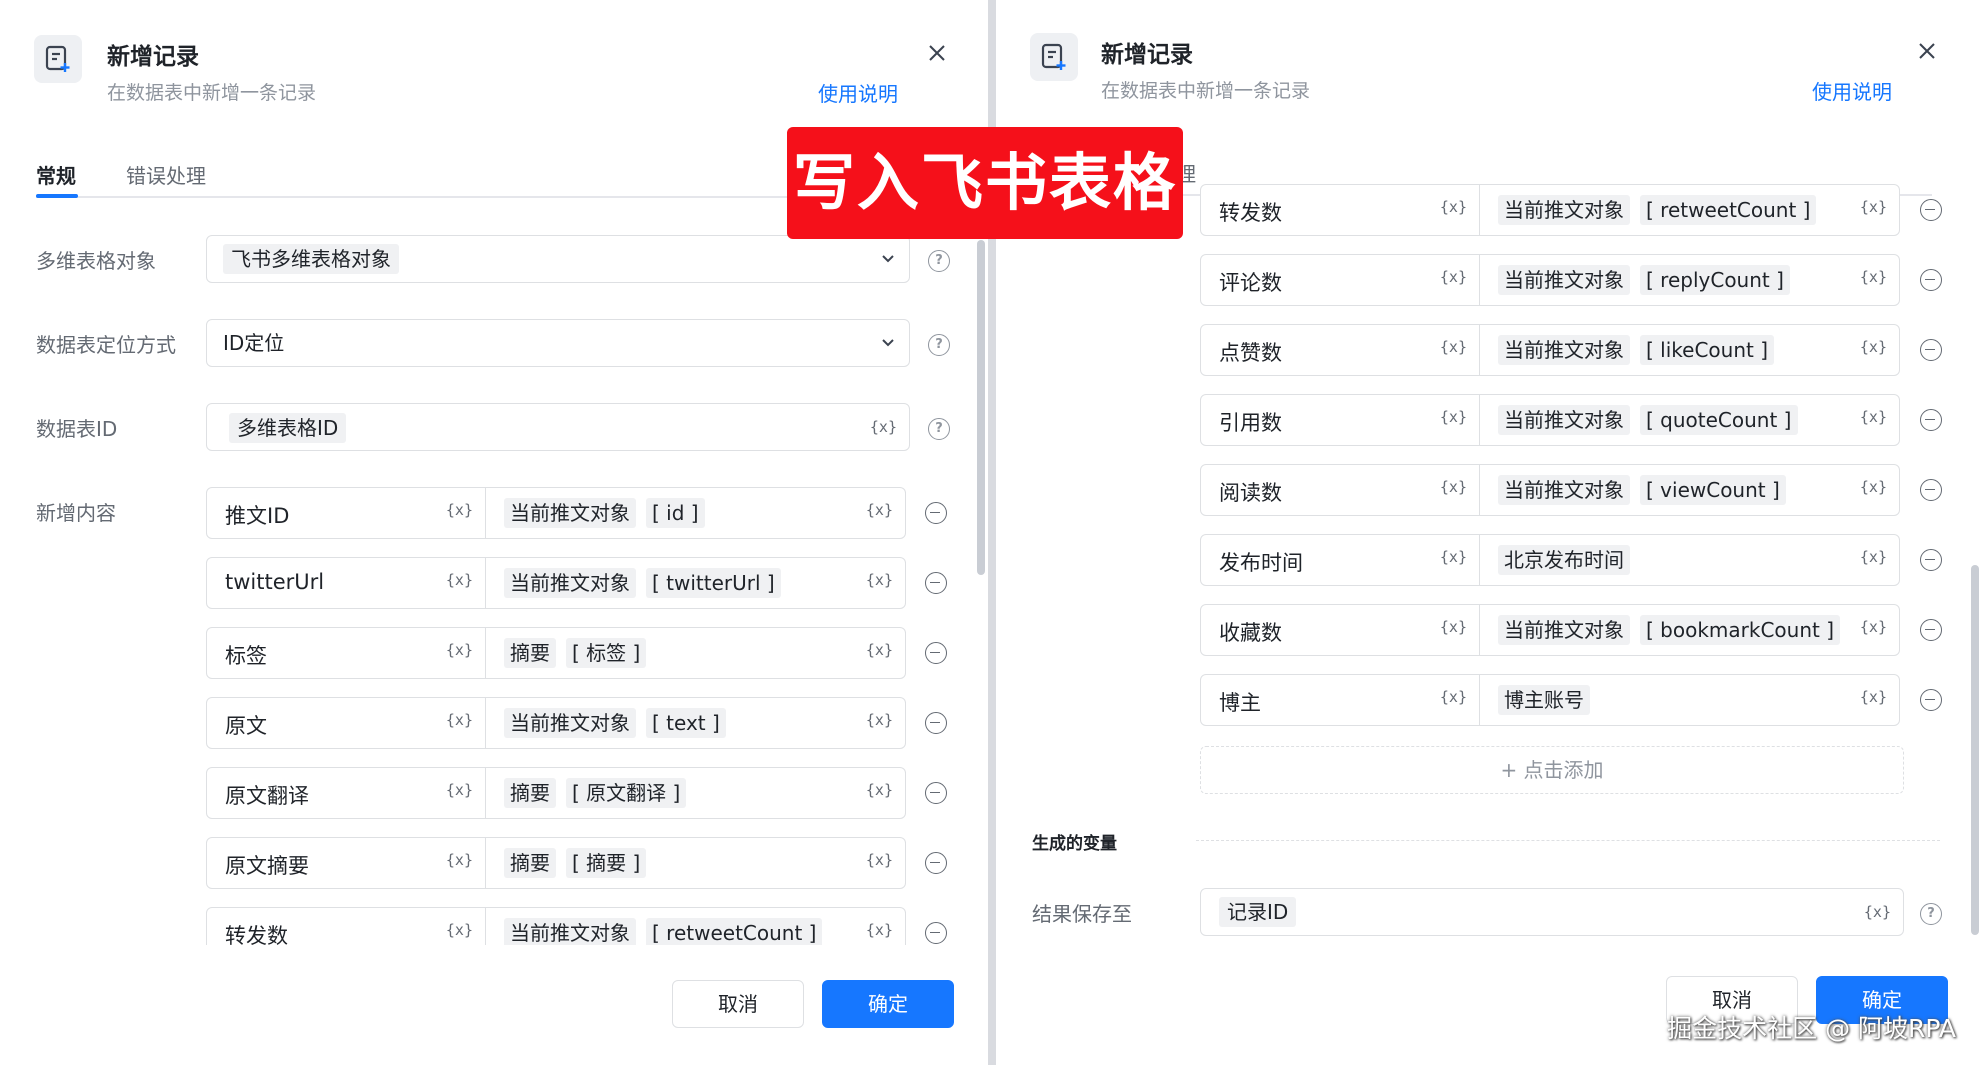  I want to click on field-value-input: 当前推文对象 [ likeCount ] {x}, so click(1690, 350).